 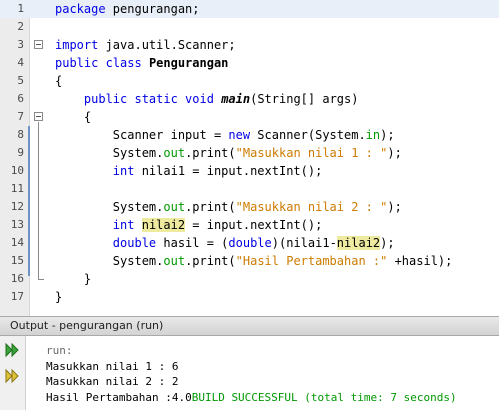 I want to click on code-line: 1 package pengurangan;, so click(x=249, y=9).